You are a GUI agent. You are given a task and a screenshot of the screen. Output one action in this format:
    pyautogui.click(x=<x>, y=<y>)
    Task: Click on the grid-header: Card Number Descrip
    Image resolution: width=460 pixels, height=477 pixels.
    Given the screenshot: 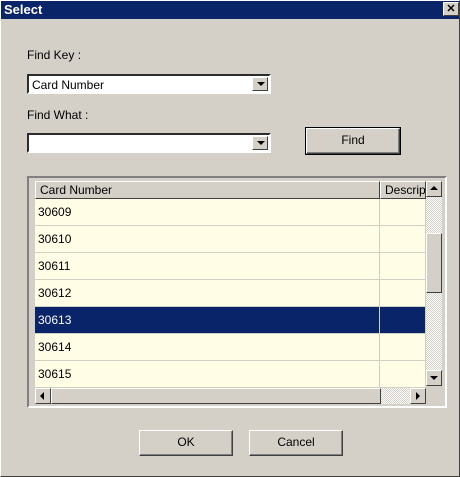 What is the action you would take?
    pyautogui.click(x=230, y=190)
    